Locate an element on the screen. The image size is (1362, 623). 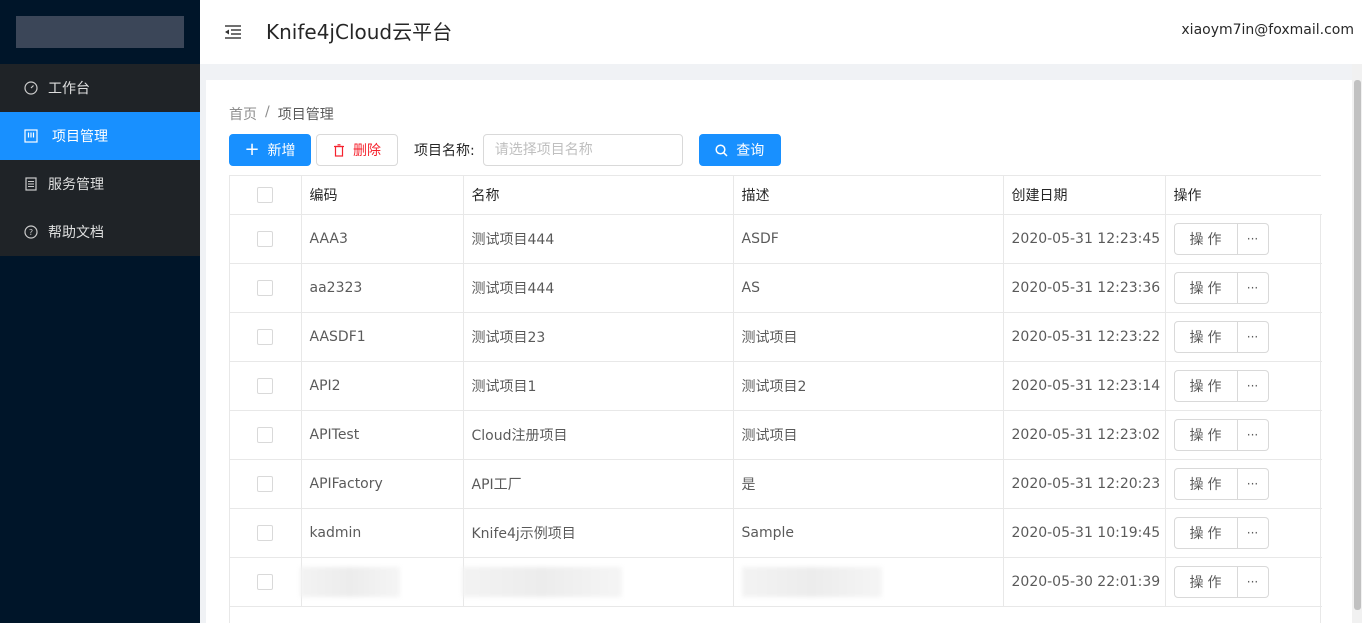
sidebar: 工作台 项目管理 服务管理 ? 帮助文档 is located at coordinates (100, 311).